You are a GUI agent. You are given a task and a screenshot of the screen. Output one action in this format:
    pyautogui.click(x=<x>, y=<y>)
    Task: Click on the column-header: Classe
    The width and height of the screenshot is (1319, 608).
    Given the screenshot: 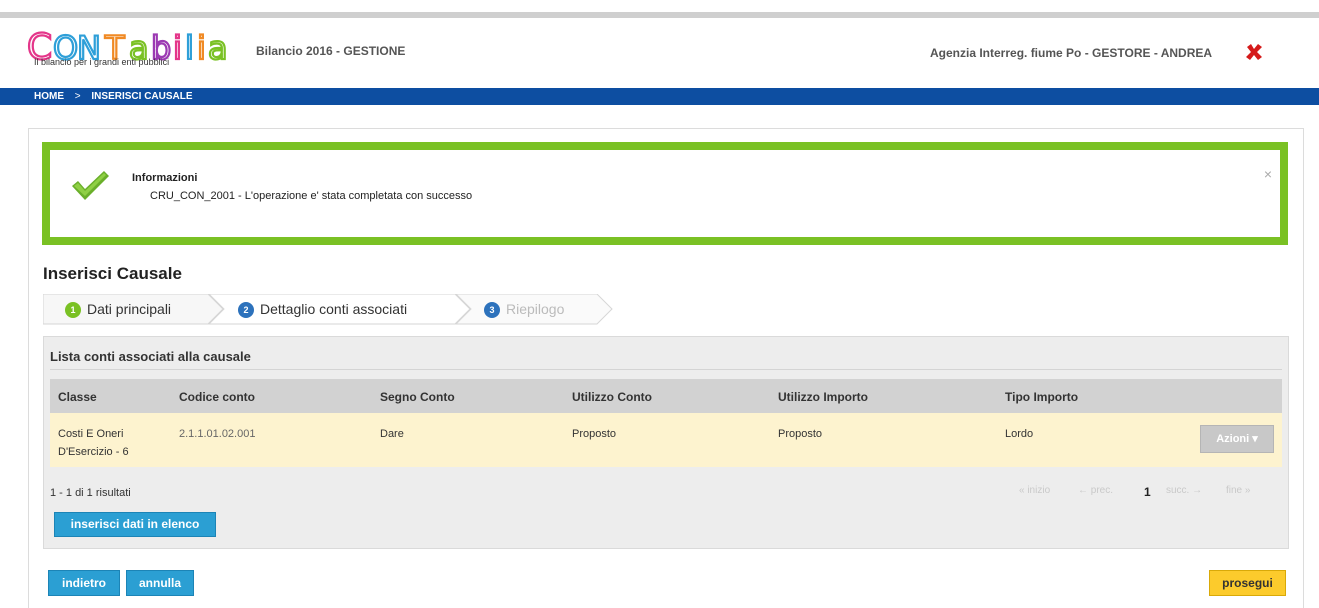 What is the action you would take?
    pyautogui.click(x=77, y=397)
    